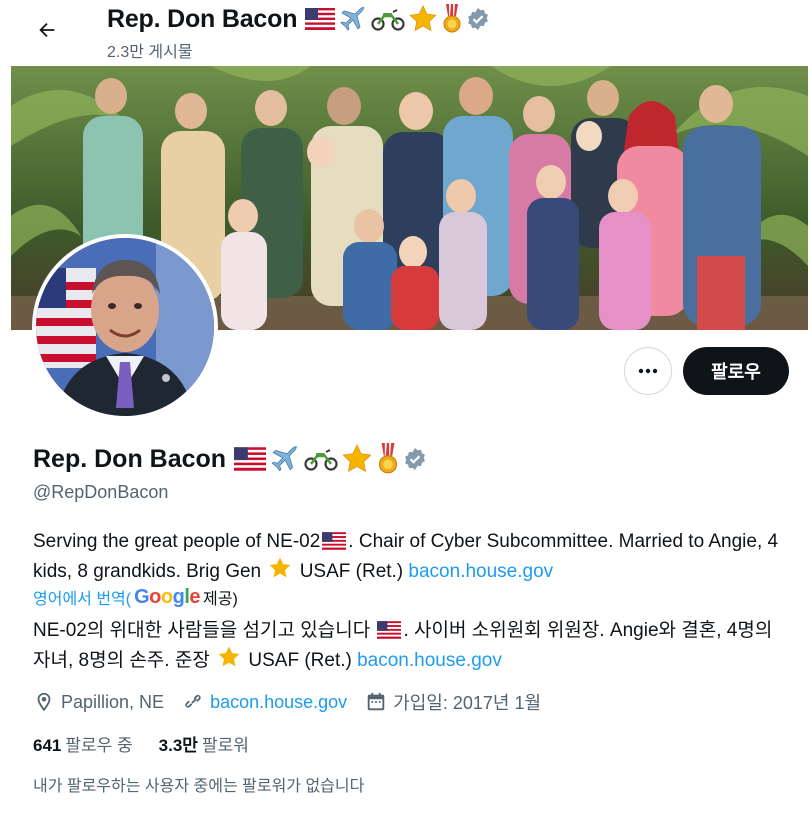 This screenshot has width=812, height=815. I want to click on header-post-count: 2.3만 게시물, so click(150, 52).